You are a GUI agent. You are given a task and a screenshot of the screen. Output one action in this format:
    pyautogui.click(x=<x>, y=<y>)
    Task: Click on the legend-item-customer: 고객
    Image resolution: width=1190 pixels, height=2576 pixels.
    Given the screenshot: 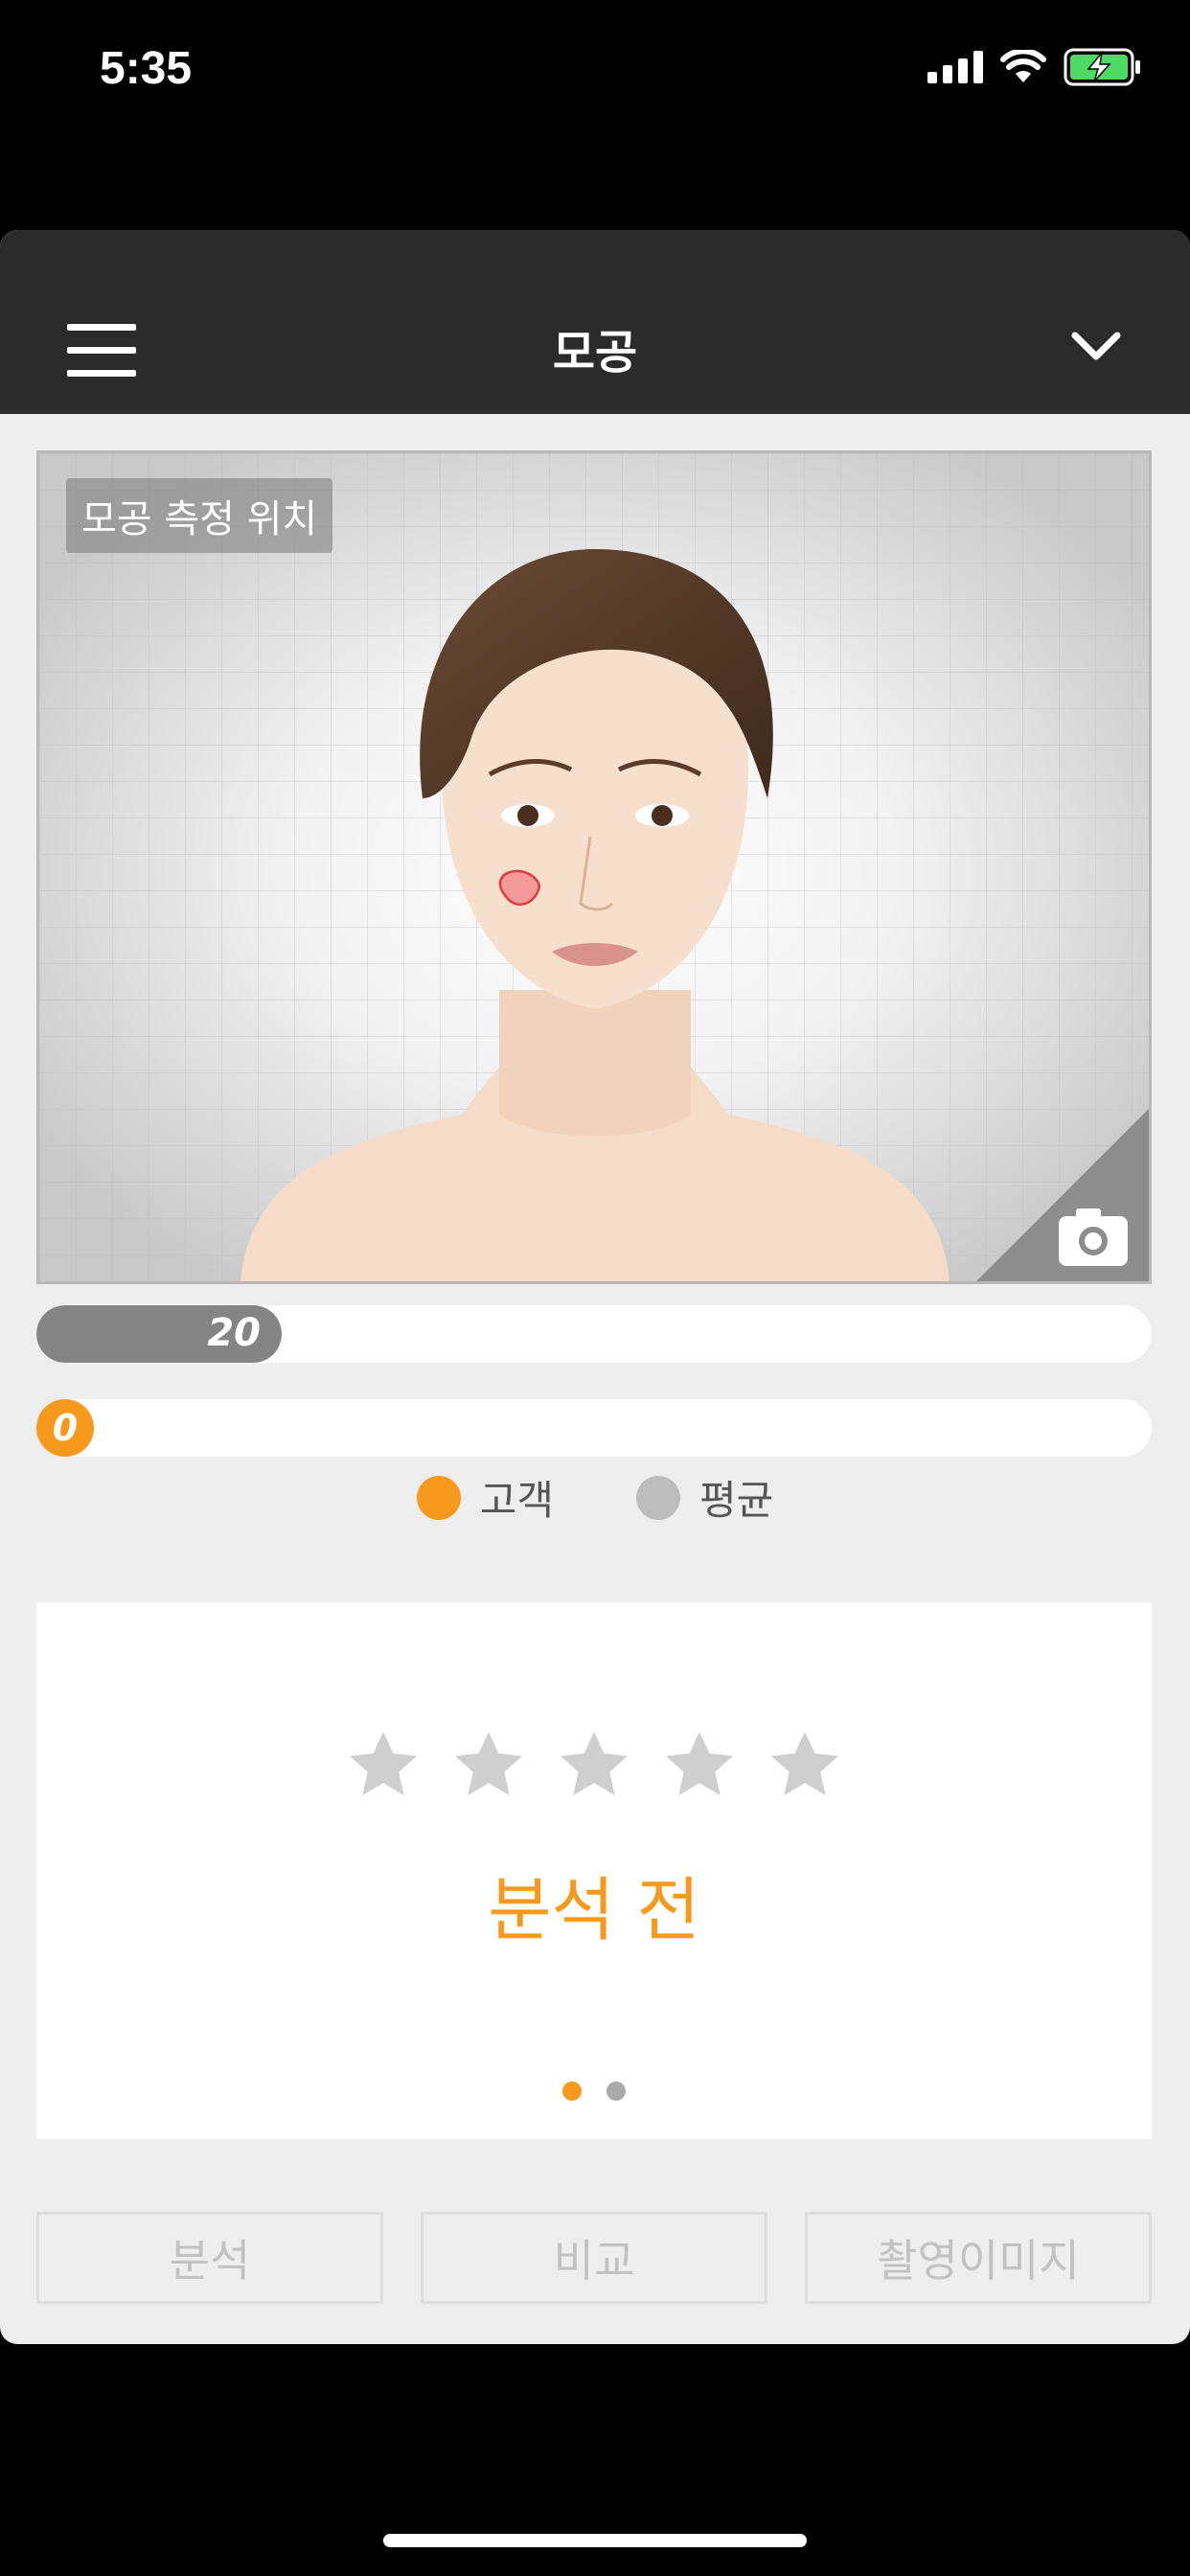 What is the action you would take?
    pyautogui.click(x=485, y=1497)
    